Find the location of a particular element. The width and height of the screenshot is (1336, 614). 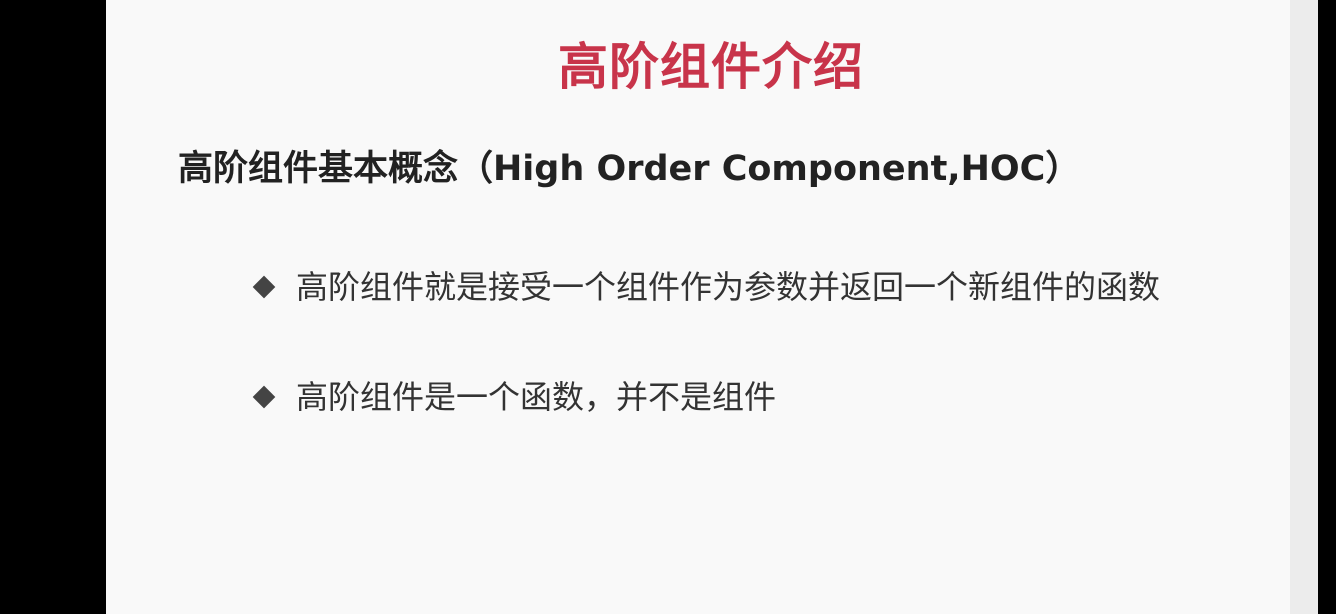

bullet-item: 高阶组件就是接受一个组件作为参数并返回一个新组件的函数 is located at coordinates (706, 287).